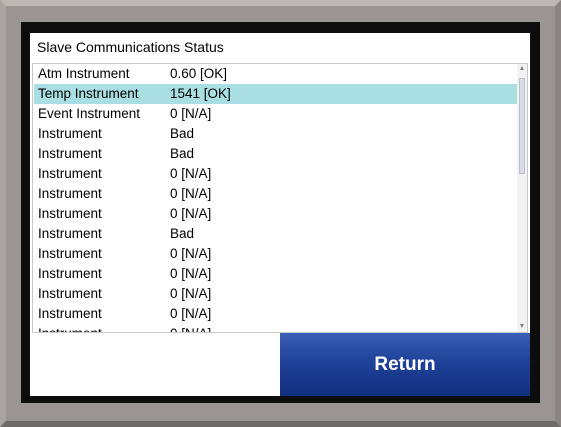 This screenshot has height=427, width=561. What do you see at coordinates (200, 93) in the screenshot?
I see `instrument-value: 1541 [OK]` at bounding box center [200, 93].